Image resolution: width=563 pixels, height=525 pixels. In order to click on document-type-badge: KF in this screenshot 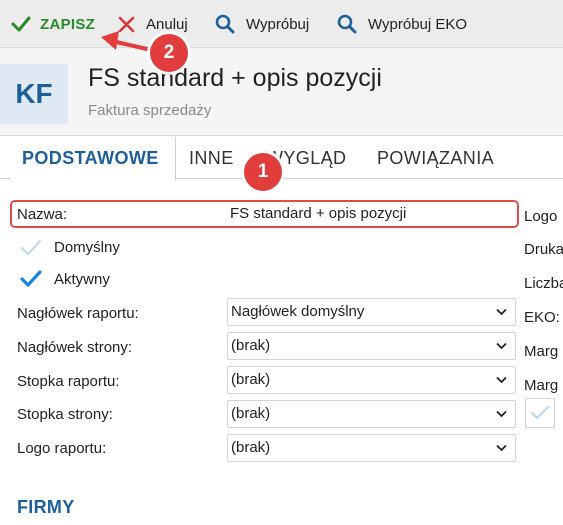, I will do `click(34, 94)`.